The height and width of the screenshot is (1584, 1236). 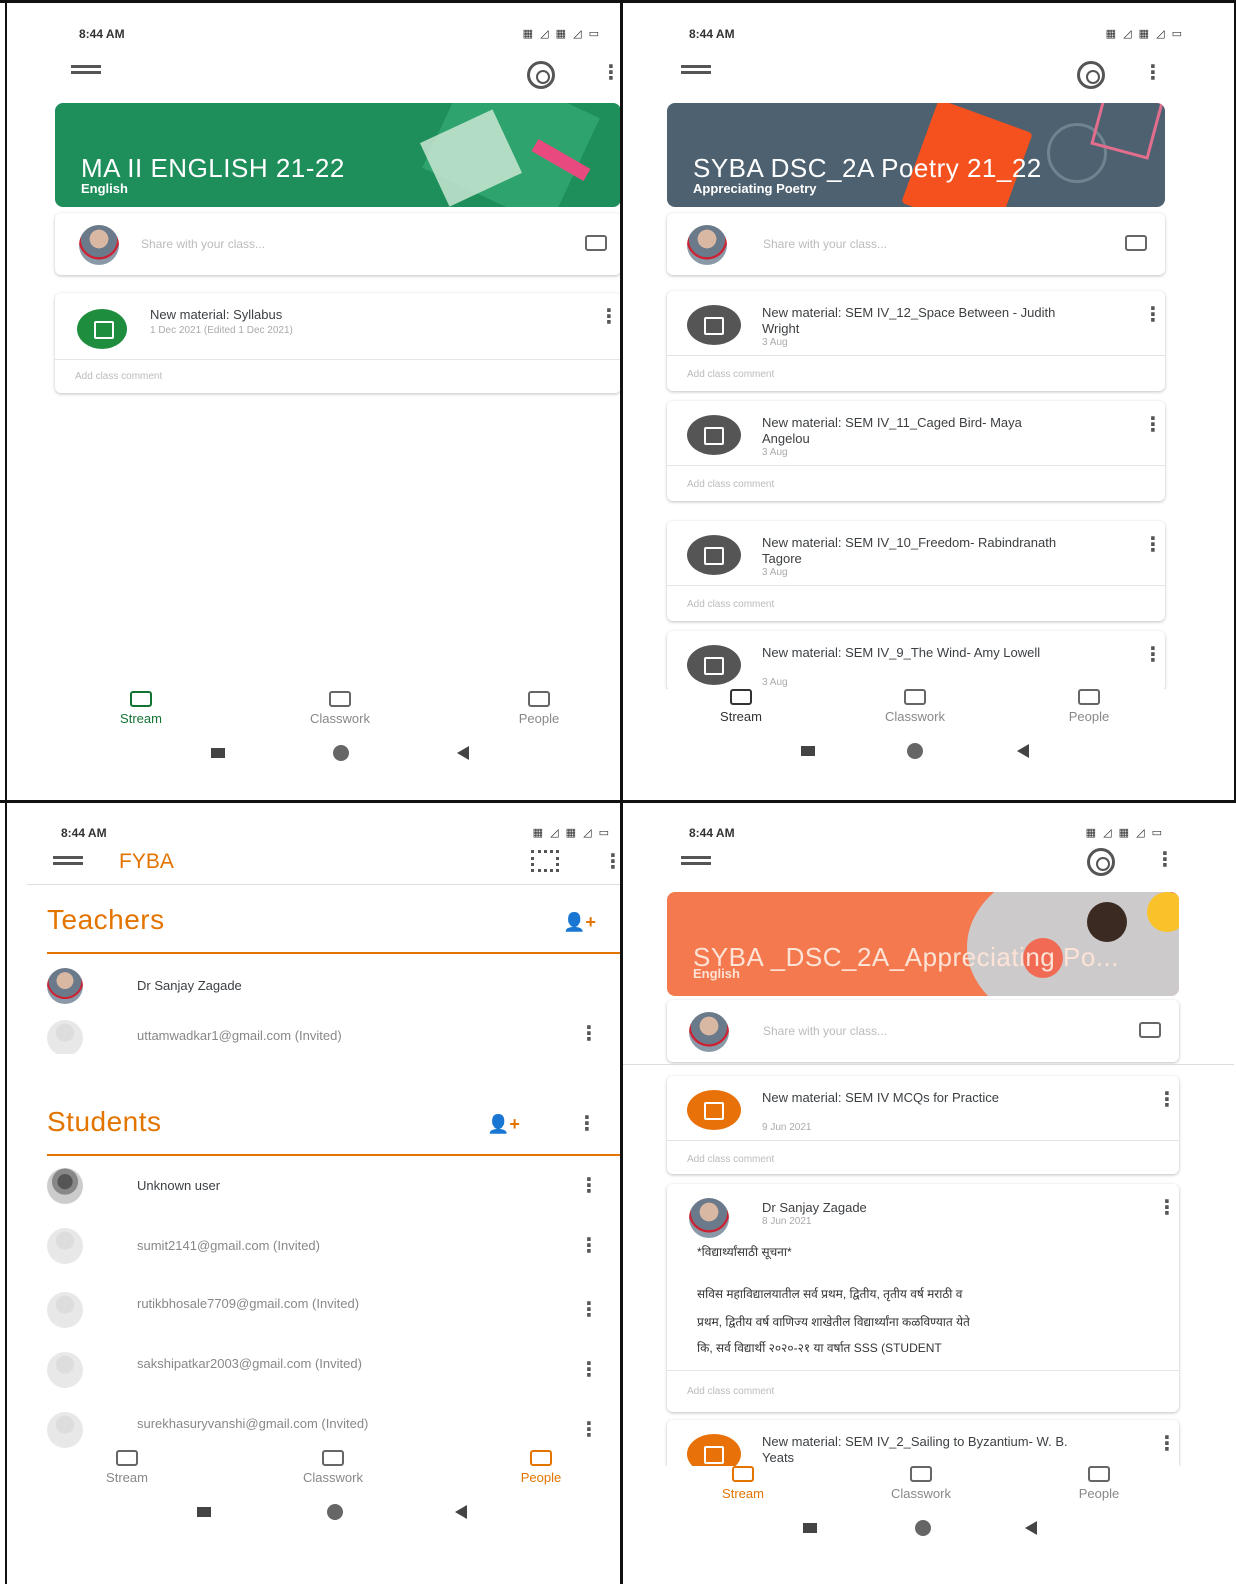 What do you see at coordinates (541, 1458) in the screenshot?
I see `people-icon` at bounding box center [541, 1458].